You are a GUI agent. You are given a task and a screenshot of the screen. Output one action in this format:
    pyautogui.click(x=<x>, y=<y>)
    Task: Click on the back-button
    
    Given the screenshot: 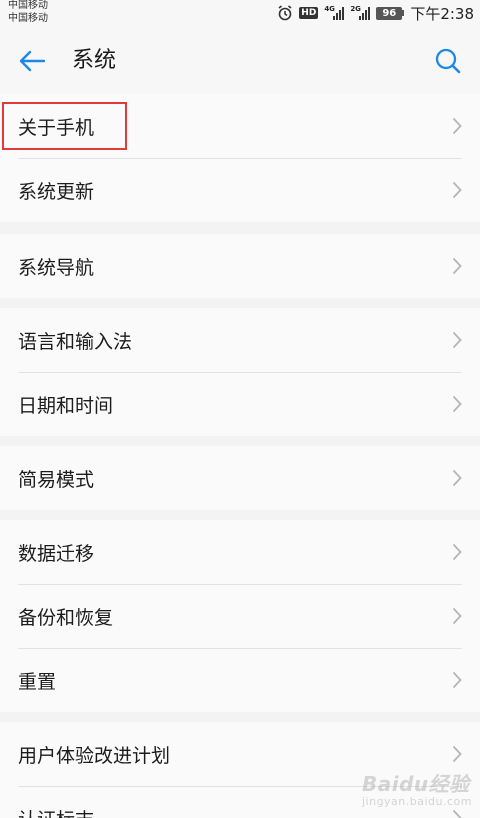 What is the action you would take?
    pyautogui.click(x=32, y=61)
    